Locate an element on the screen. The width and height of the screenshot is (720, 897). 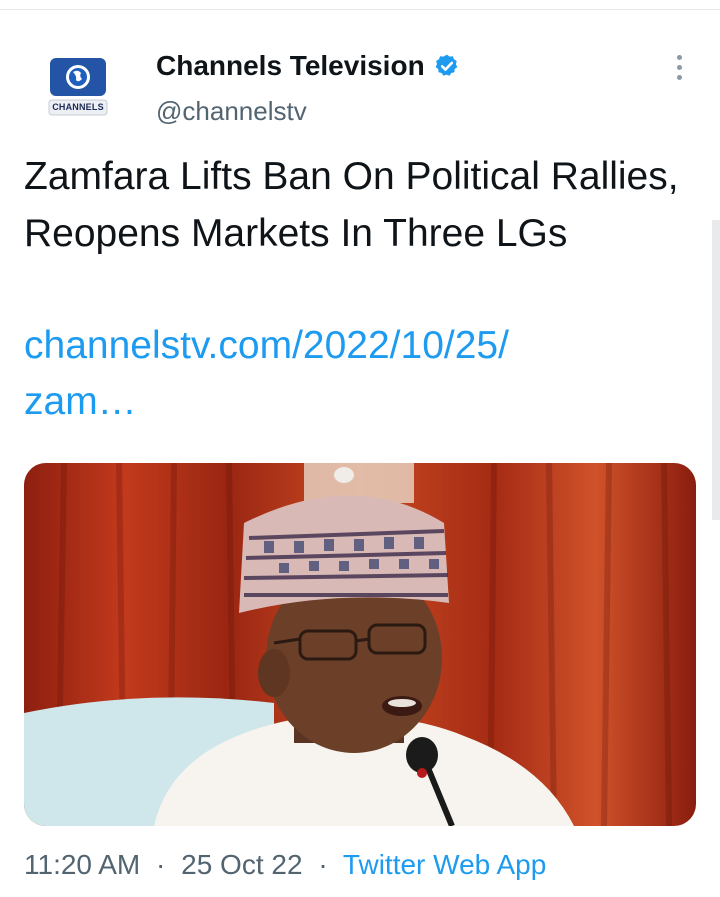
author-display-name: Channels Television is located at coordinates (290, 66).